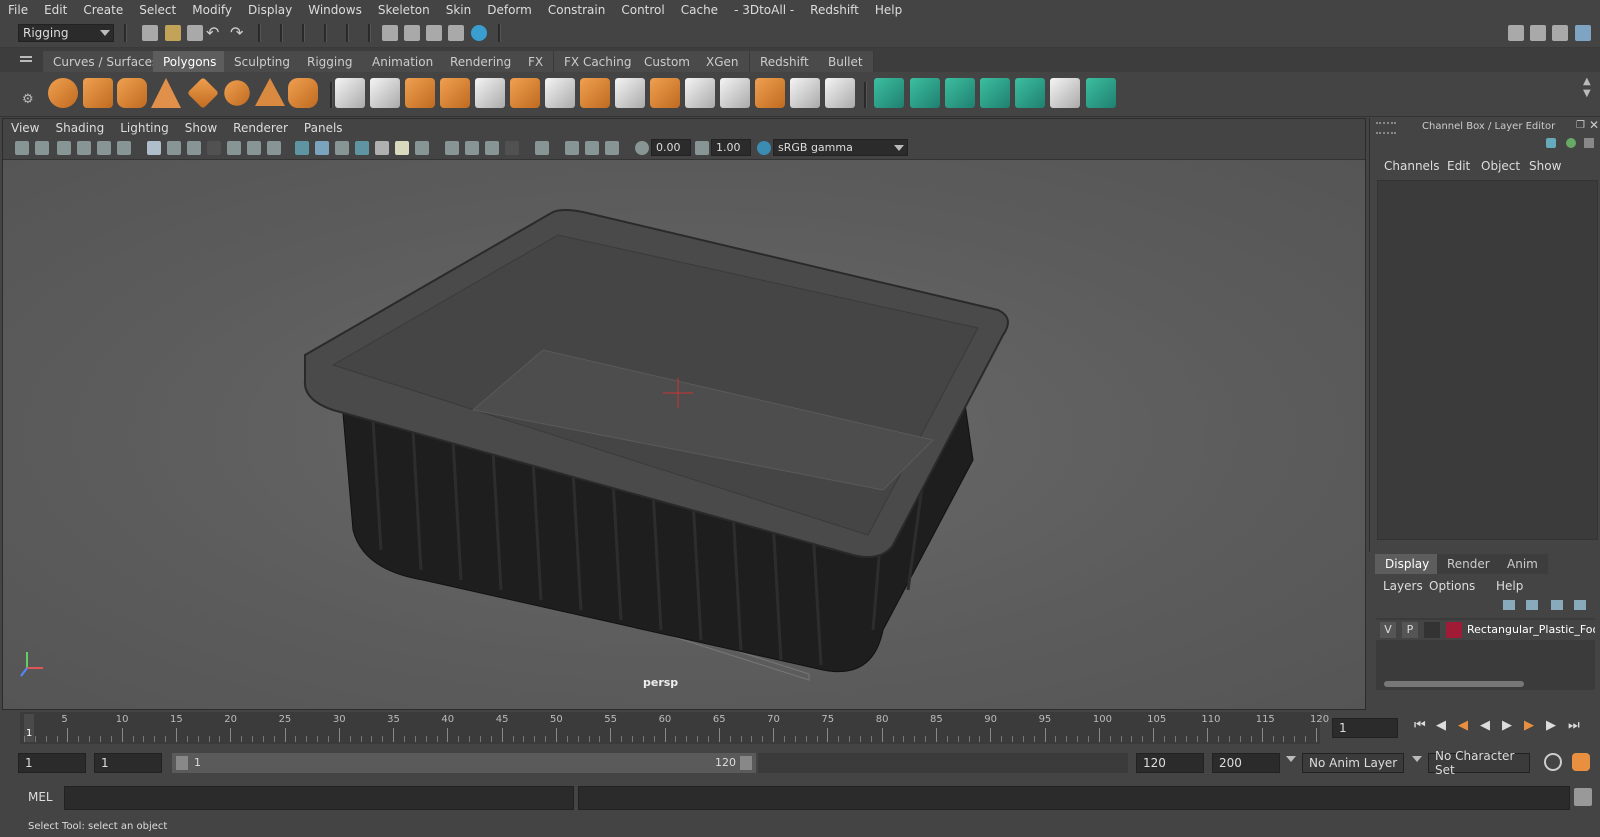 Image resolution: width=1600 pixels, height=837 pixels. Describe the element at coordinates (888, 10) in the screenshot. I see `menu-help: Help` at that location.